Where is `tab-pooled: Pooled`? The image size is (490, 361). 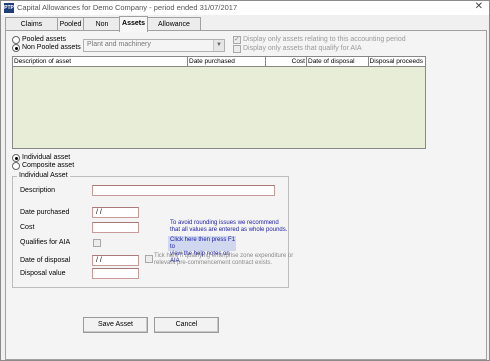 tab-pooled: Pooled is located at coordinates (70, 24).